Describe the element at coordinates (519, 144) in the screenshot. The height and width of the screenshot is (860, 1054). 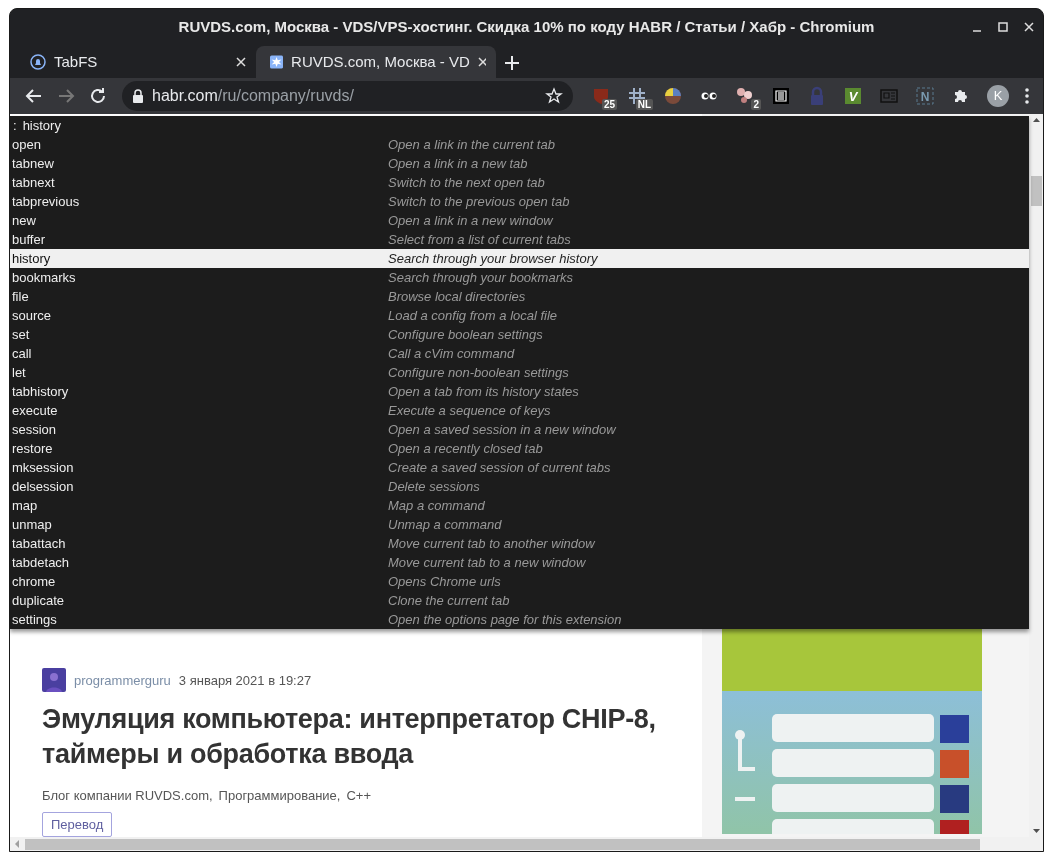
I see `command-item: open Open a link in the current tab` at that location.